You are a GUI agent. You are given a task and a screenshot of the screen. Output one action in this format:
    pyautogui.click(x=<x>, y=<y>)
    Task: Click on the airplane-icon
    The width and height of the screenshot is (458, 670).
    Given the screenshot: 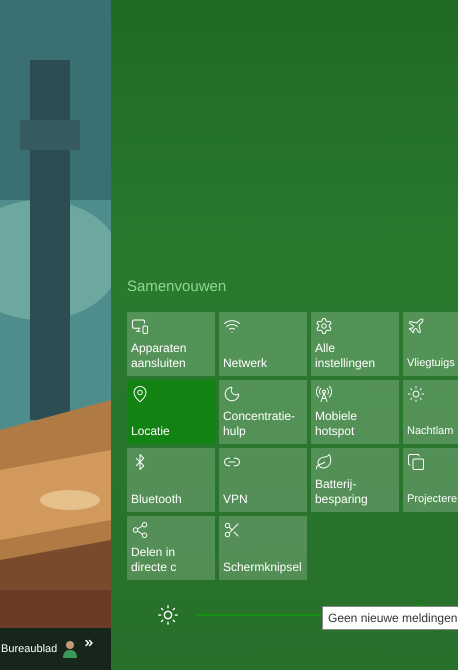 What is the action you would take?
    pyautogui.click(x=416, y=326)
    